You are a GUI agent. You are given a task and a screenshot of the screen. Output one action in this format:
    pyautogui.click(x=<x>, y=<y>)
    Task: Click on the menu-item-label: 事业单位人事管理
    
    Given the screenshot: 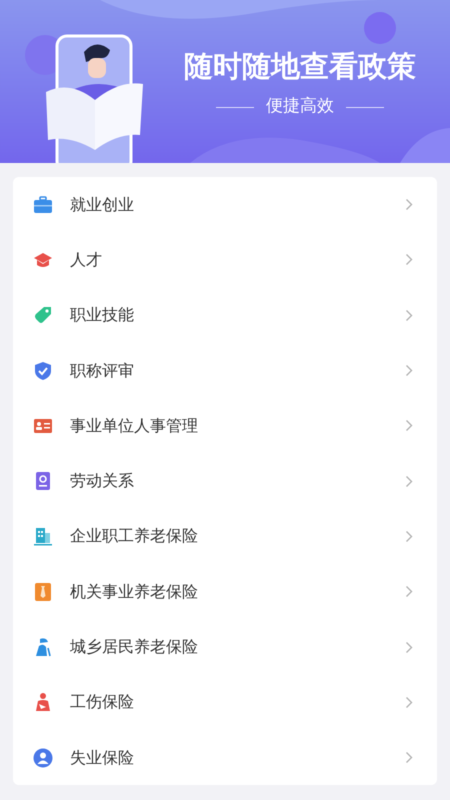 What is the action you would take?
    pyautogui.click(x=134, y=425)
    